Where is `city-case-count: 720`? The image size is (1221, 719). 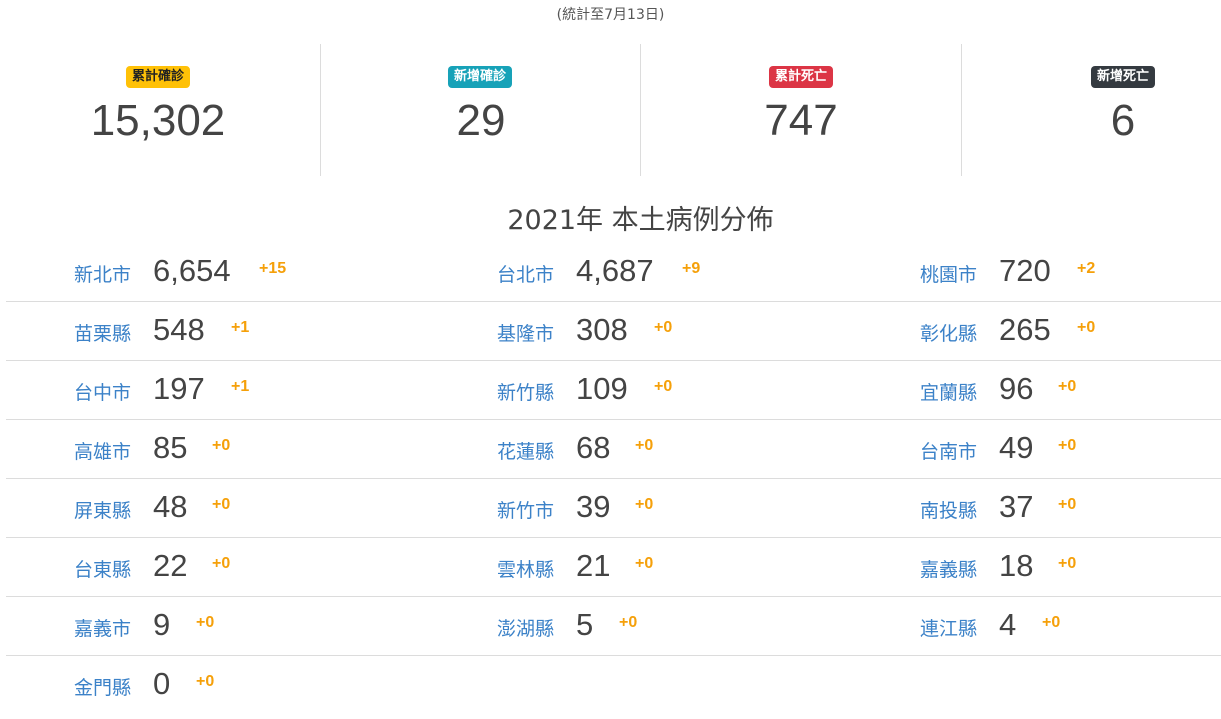 city-case-count: 720 is located at coordinates (1025, 270).